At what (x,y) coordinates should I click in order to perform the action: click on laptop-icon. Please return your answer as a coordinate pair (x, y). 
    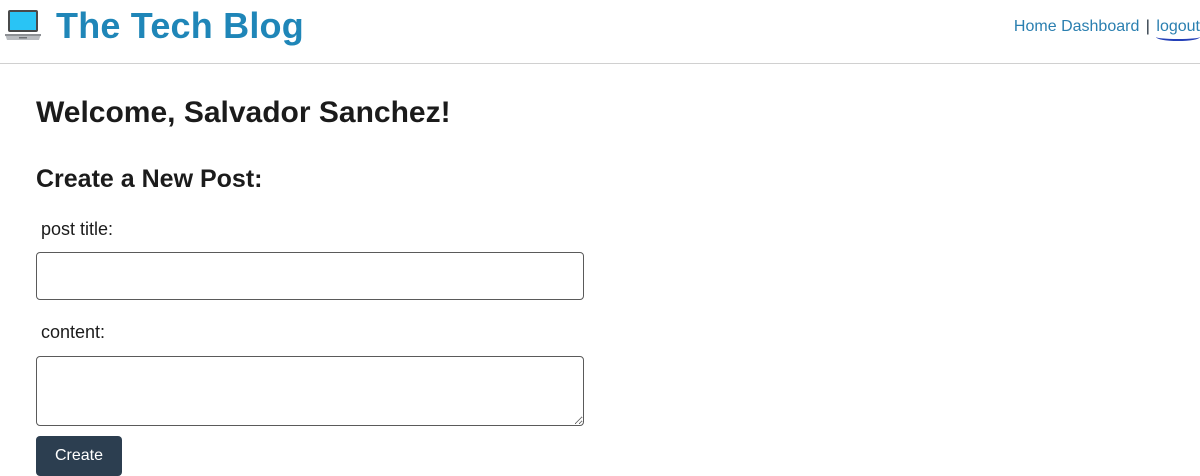
    Looking at the image, I should click on (23, 26).